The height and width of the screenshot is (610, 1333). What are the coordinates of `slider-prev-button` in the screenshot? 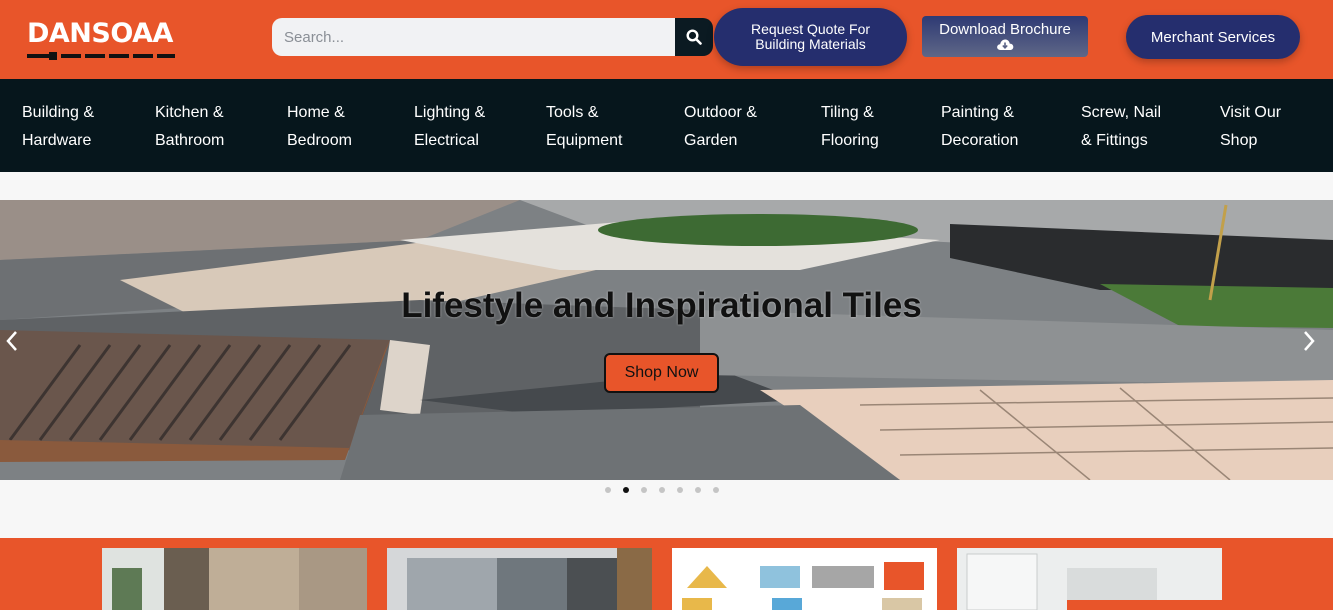 It's located at (12, 343).